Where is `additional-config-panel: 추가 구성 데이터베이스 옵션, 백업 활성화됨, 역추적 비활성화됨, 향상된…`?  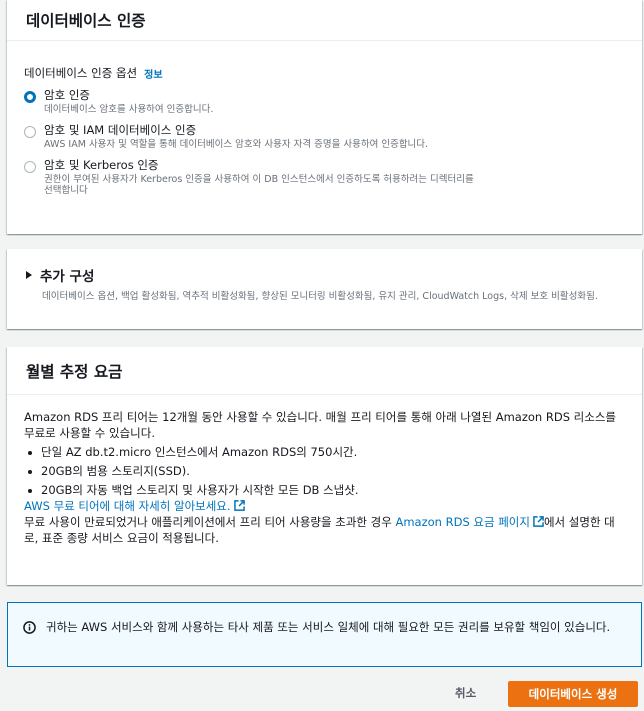
additional-config-panel: 추가 구성 데이터베이스 옵션, 백업 활성화됨, 역추적 비활성화됨, 향상된… is located at coordinates (324, 289).